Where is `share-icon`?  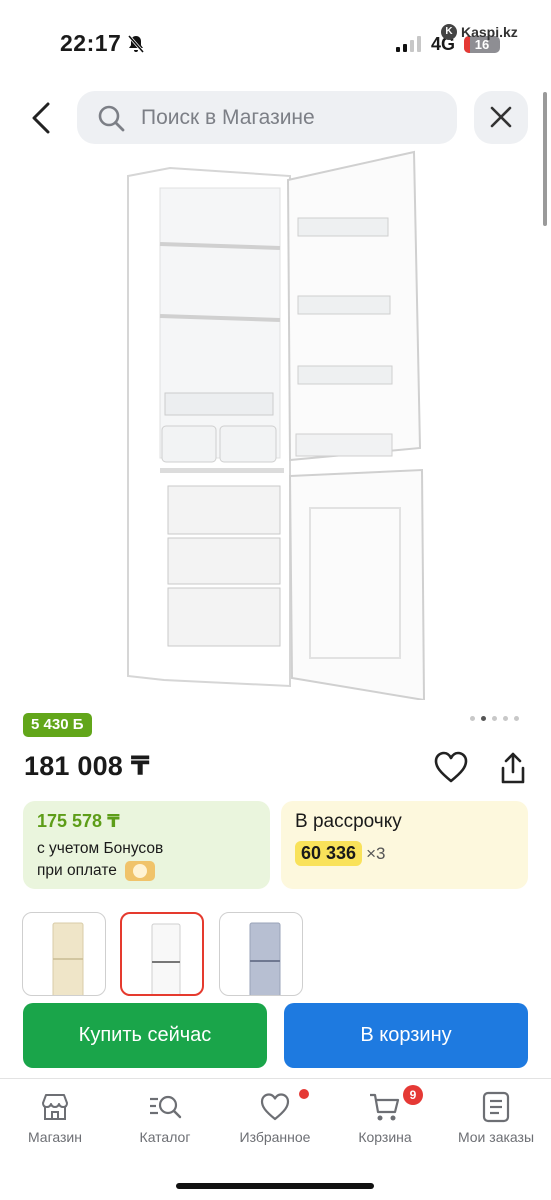 share-icon is located at coordinates (513, 768).